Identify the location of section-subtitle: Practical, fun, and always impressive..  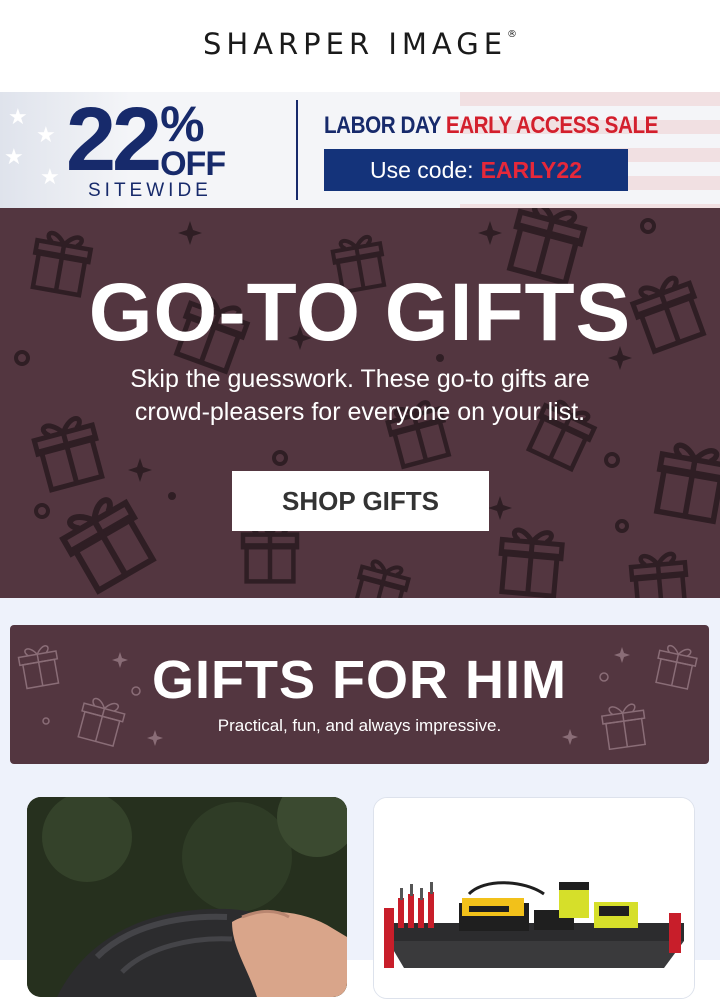
(359, 725).